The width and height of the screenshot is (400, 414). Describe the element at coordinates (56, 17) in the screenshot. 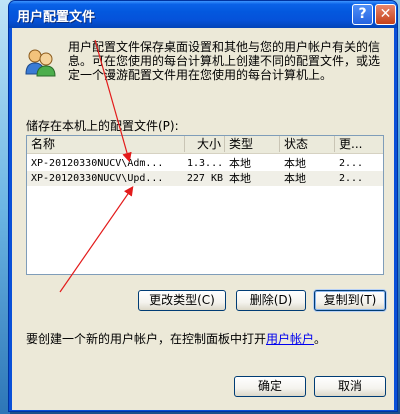

I see `window-title: 用户配置文件` at that location.